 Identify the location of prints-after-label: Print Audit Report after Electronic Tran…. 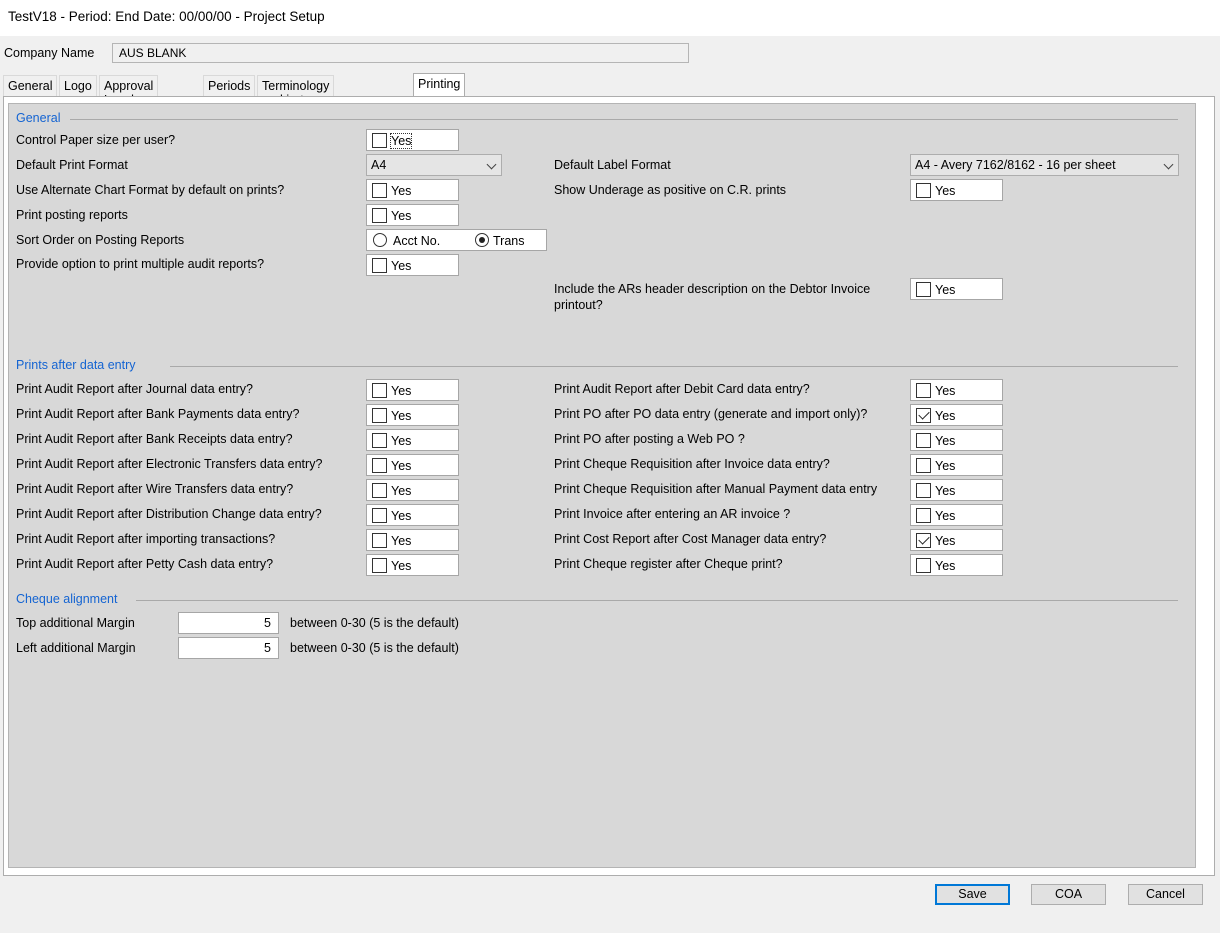
(169, 464).